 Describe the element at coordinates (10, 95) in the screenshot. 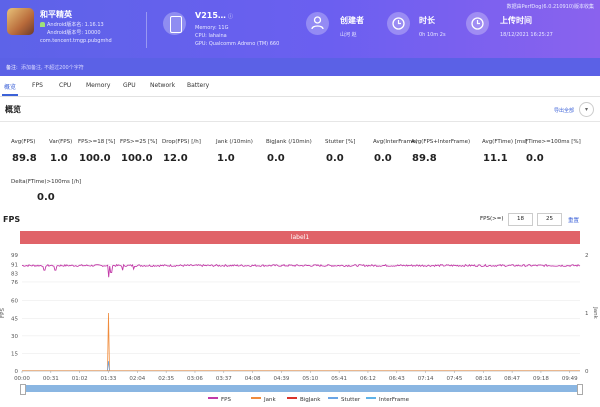

I see `active-tab-indicator` at that location.